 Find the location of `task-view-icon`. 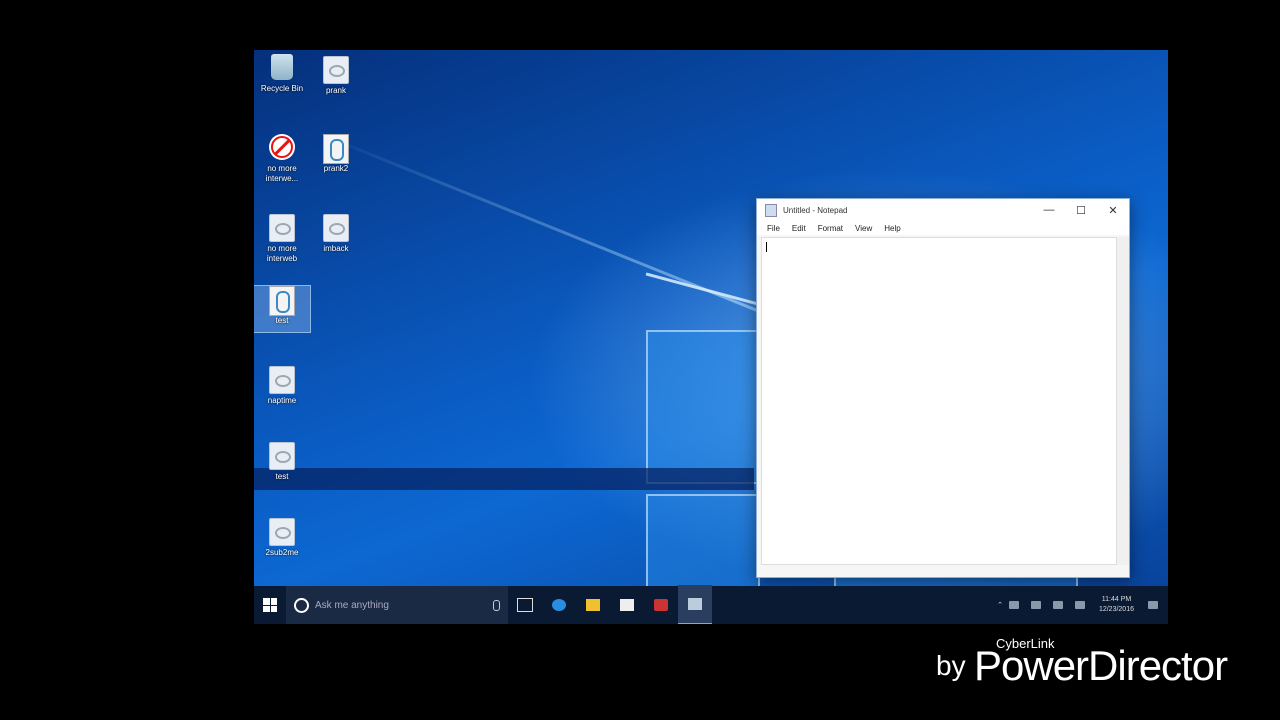

task-view-icon is located at coordinates (525, 605).